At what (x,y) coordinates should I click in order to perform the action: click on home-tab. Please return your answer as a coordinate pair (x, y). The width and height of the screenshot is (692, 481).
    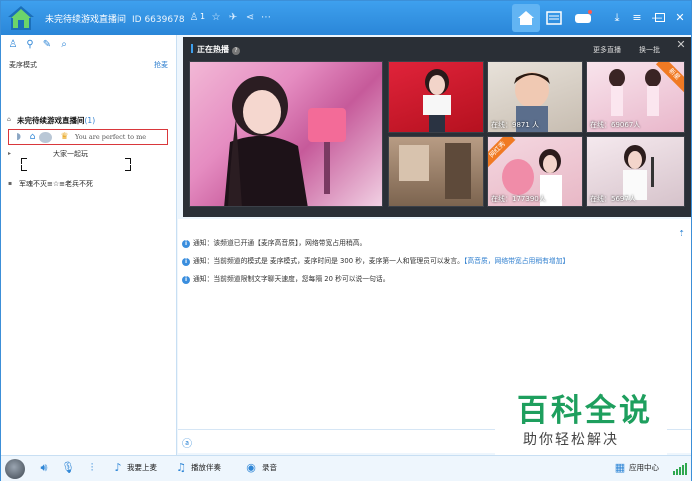
    Looking at the image, I should click on (526, 18).